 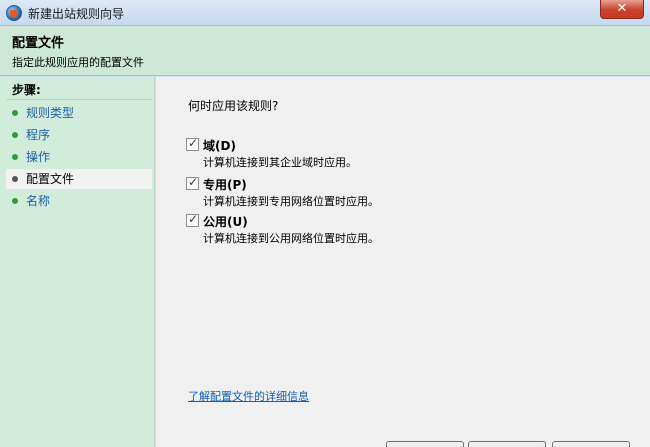 I want to click on close-button: ✕, so click(x=622, y=9).